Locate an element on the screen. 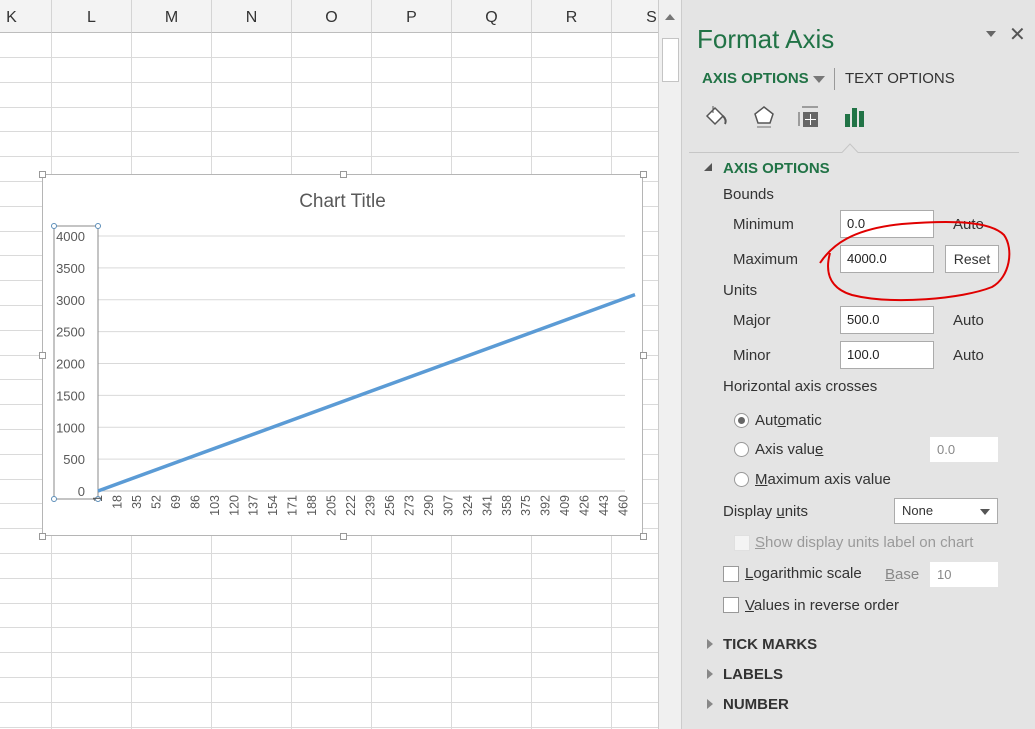 This screenshot has height=729, width=1035. x-tick-label: 18 is located at coordinates (117, 502).